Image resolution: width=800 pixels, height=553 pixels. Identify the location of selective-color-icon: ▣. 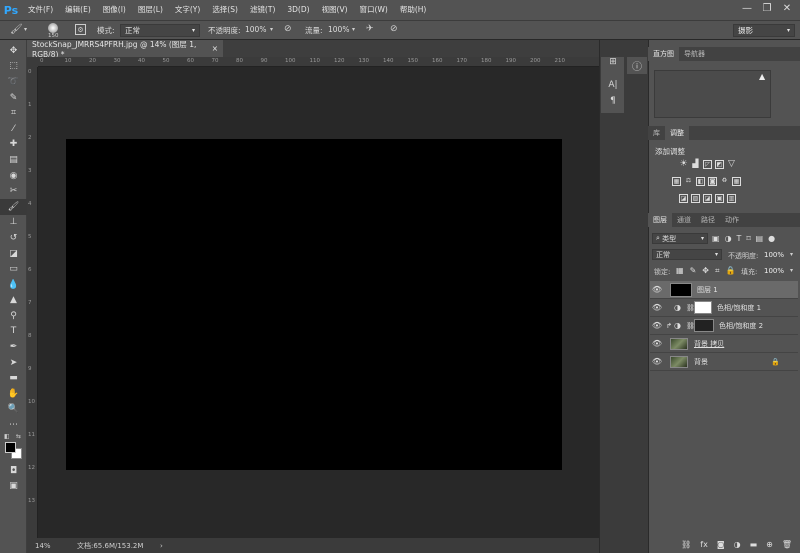
(719, 198).